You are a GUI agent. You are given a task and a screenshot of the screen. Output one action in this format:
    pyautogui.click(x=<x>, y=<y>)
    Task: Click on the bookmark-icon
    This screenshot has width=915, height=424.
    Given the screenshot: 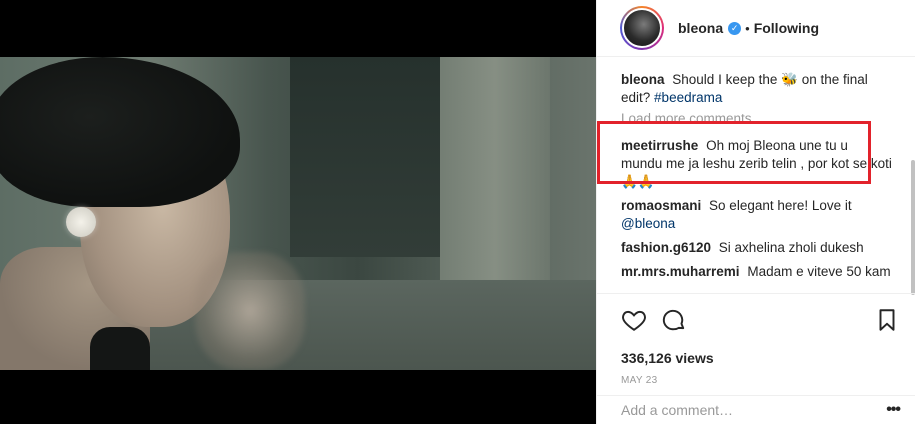 What is the action you would take?
    pyautogui.click(x=887, y=320)
    